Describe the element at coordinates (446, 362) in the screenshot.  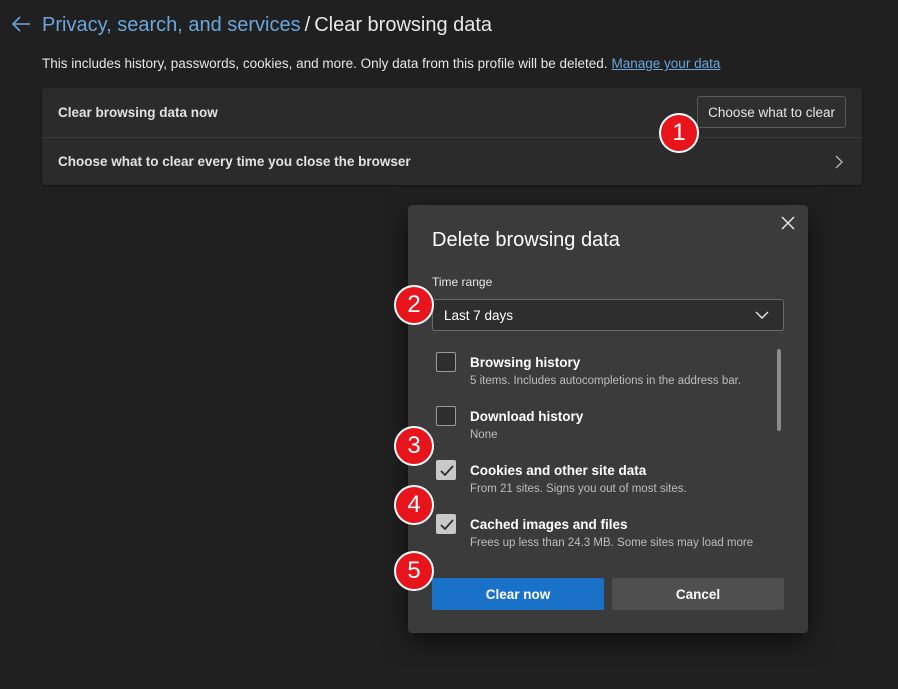
I see `browsing-history-checkbox` at that location.